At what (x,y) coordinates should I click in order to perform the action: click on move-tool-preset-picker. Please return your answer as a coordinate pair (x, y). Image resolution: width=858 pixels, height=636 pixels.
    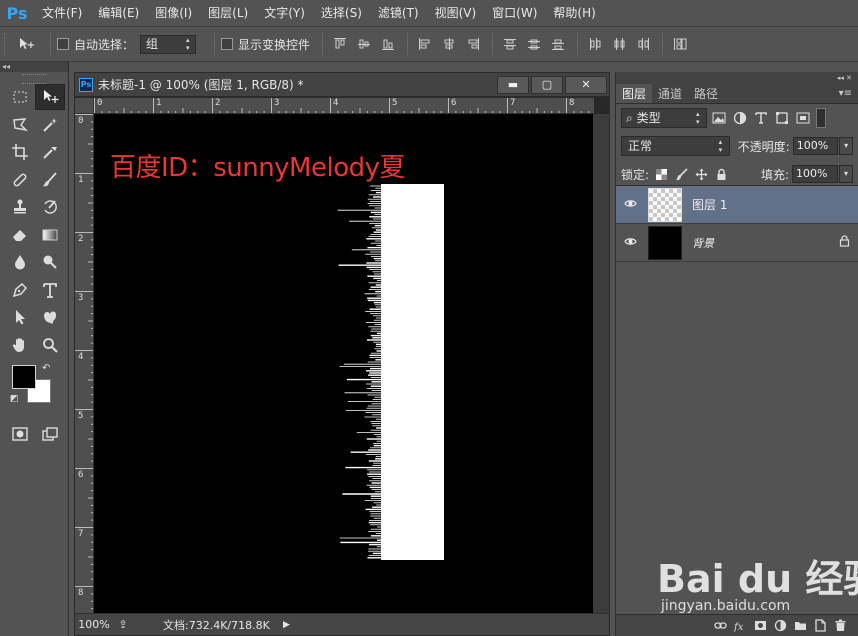
    Looking at the image, I should click on (27, 44).